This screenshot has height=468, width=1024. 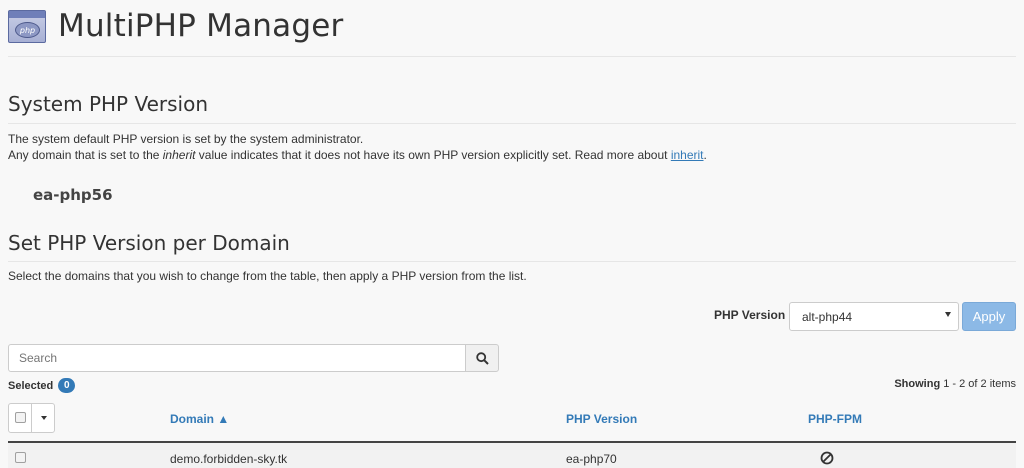 I want to click on system-section-divider, so click(x=512, y=123).